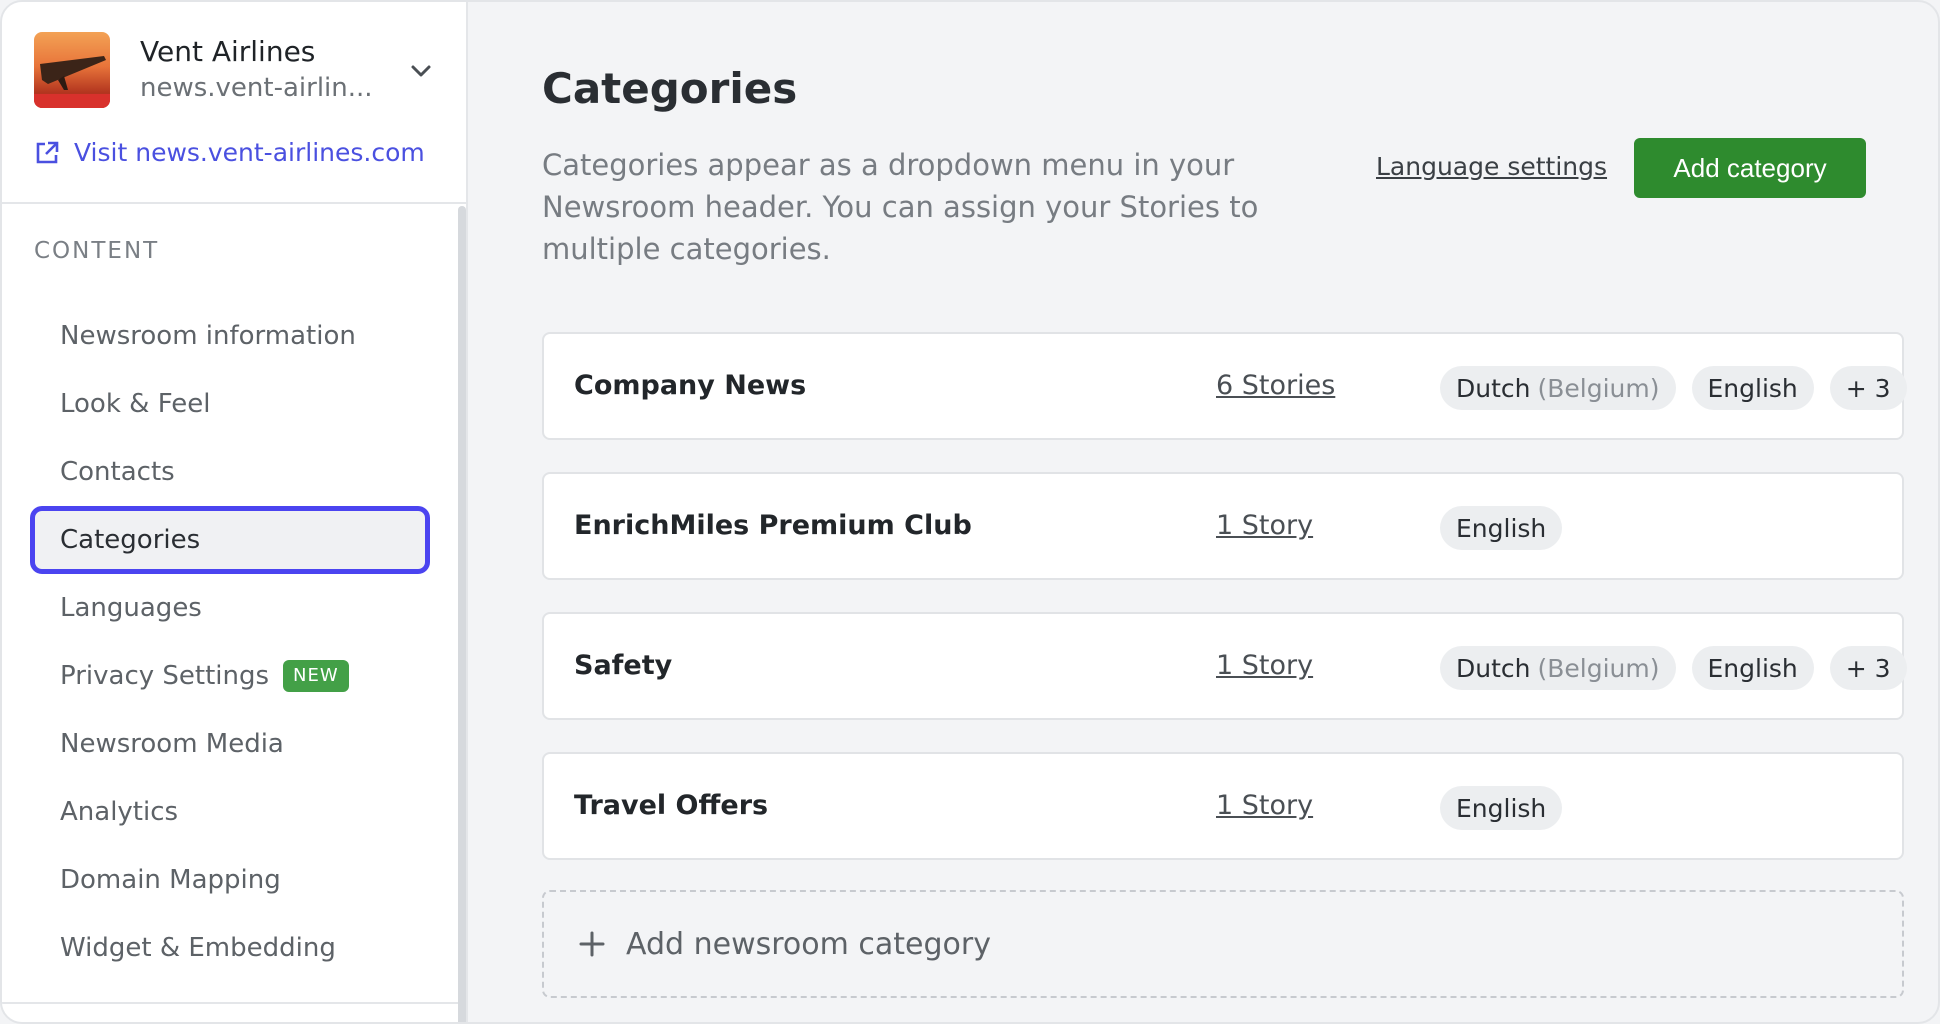 Image resolution: width=1940 pixels, height=1024 pixels. What do you see at coordinates (670, 88) in the screenshot?
I see `page-title: Categories` at bounding box center [670, 88].